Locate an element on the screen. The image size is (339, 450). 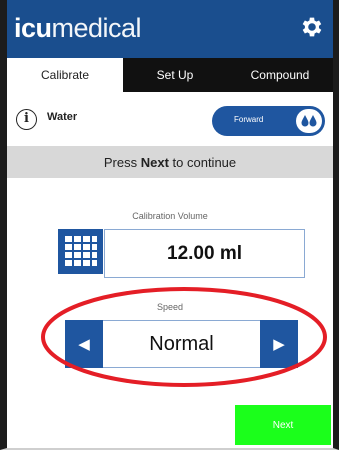
fluid-name: Water is located at coordinates (62, 117).